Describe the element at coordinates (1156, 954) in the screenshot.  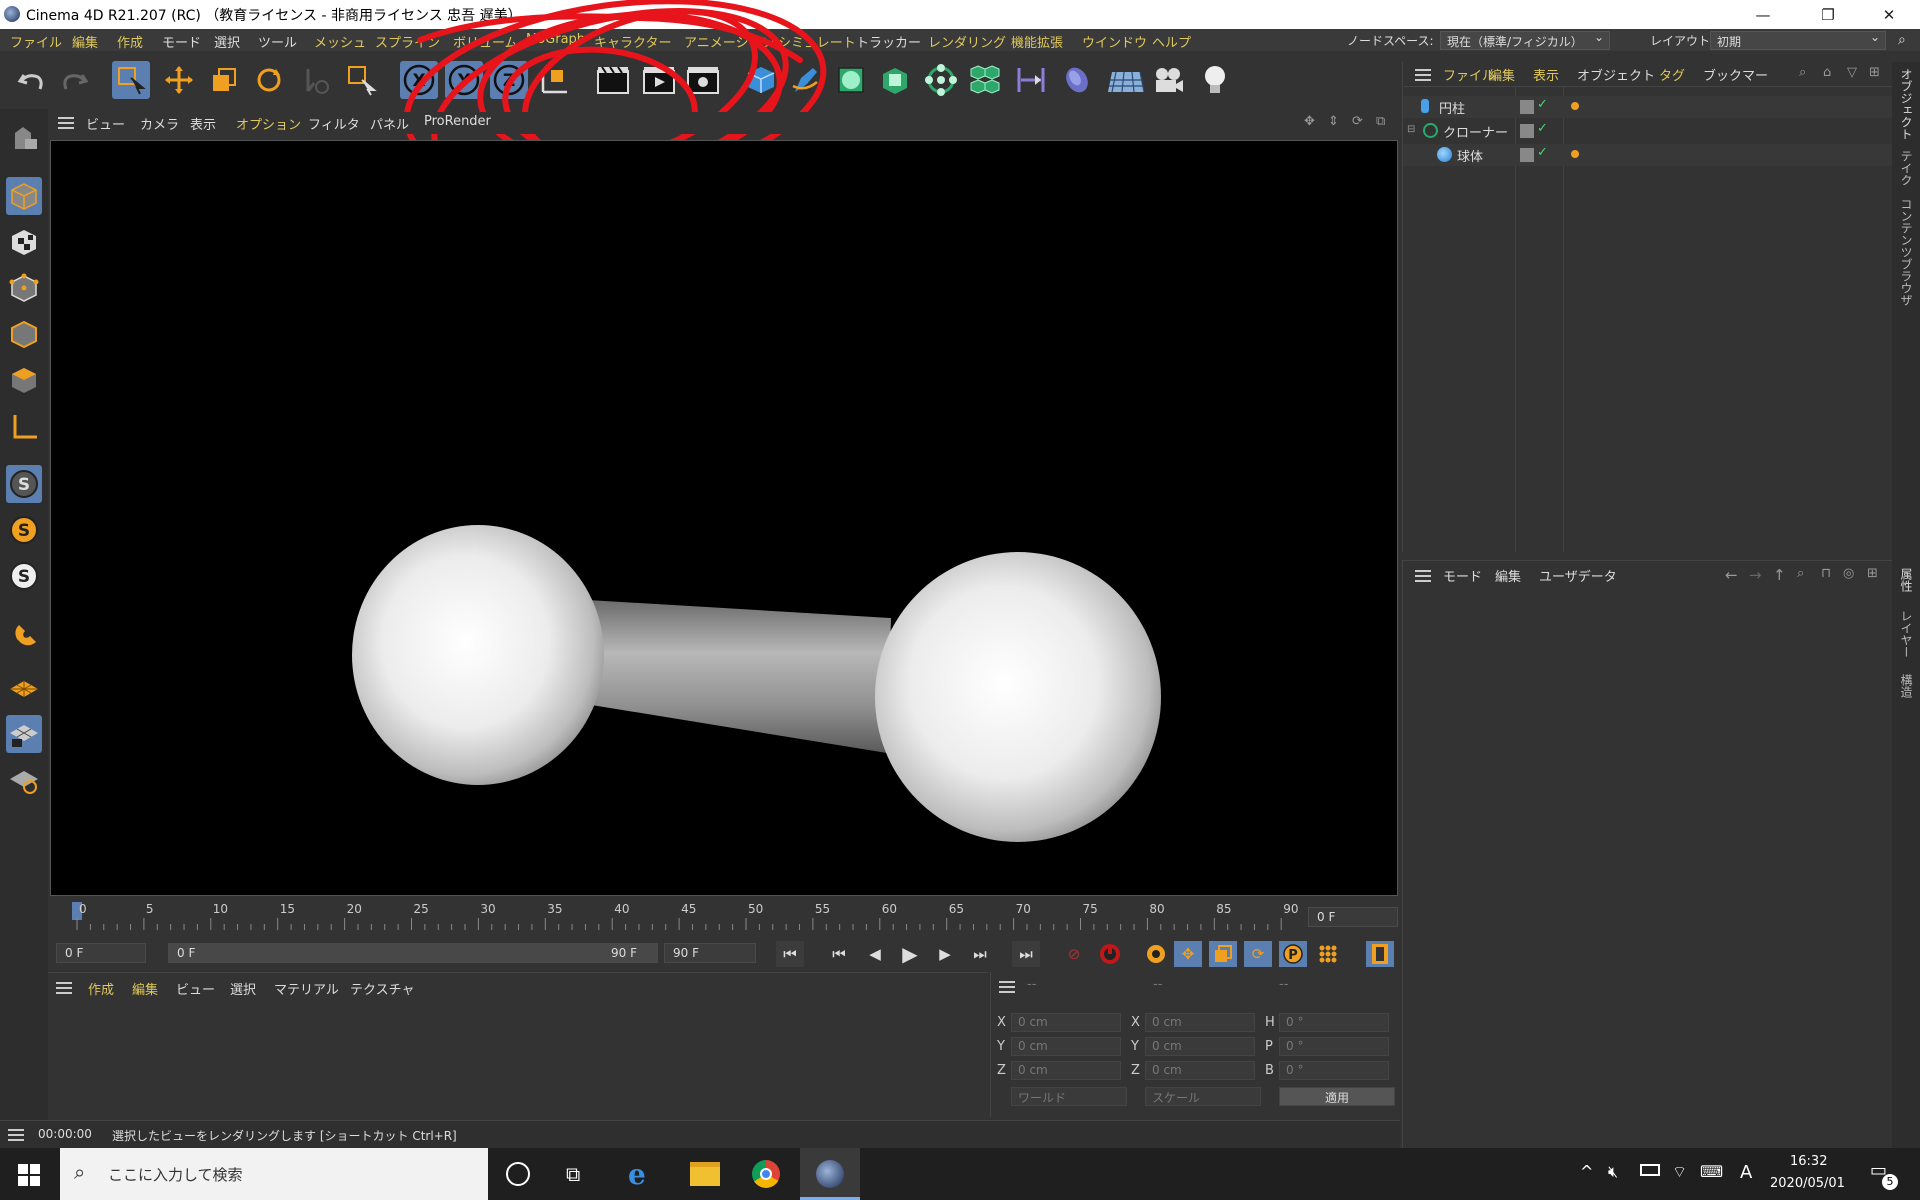
I see `keyframe-selection-icon` at that location.